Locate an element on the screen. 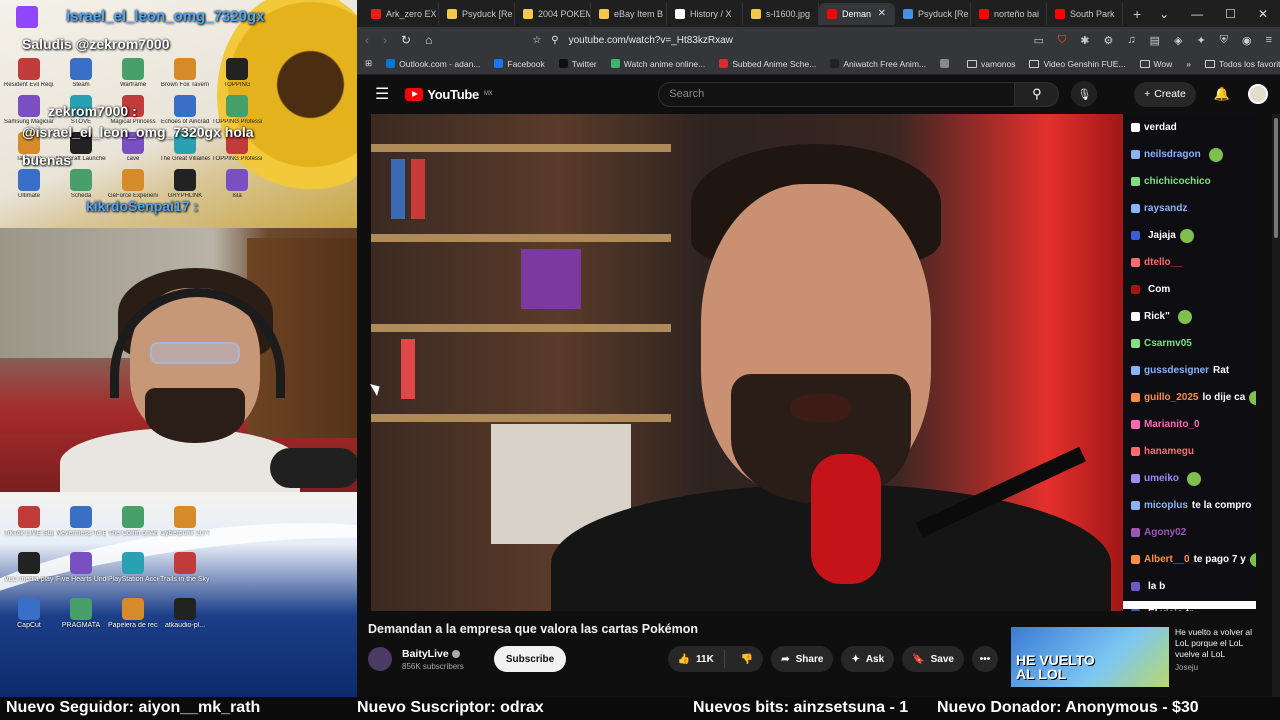 Image resolution: width=1280 pixels, height=720 pixels. chat-username: gussdesigner is located at coordinates (1176, 370).